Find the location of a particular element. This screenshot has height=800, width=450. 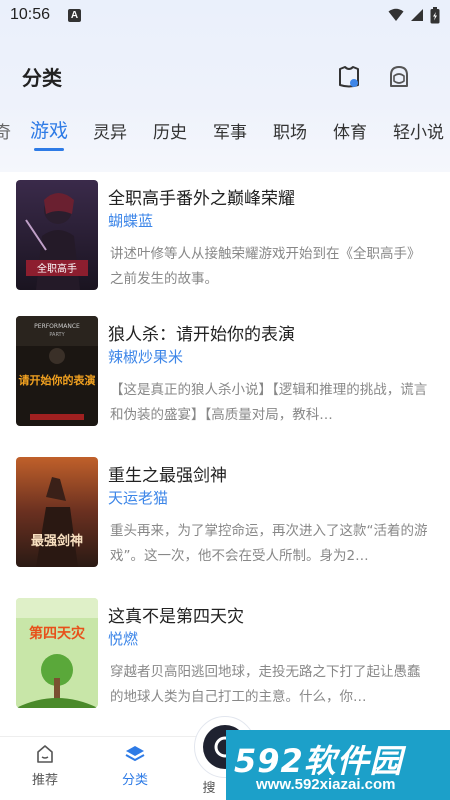

svg-text: PERFORMANCE is located at coordinates (57, 326).